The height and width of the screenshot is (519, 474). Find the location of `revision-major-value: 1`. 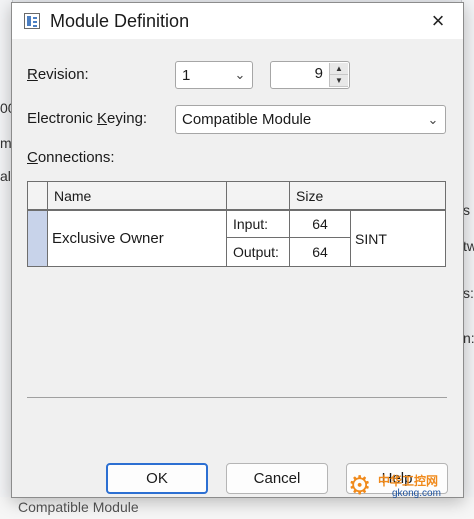

revision-major-value: 1 is located at coordinates (186, 75).